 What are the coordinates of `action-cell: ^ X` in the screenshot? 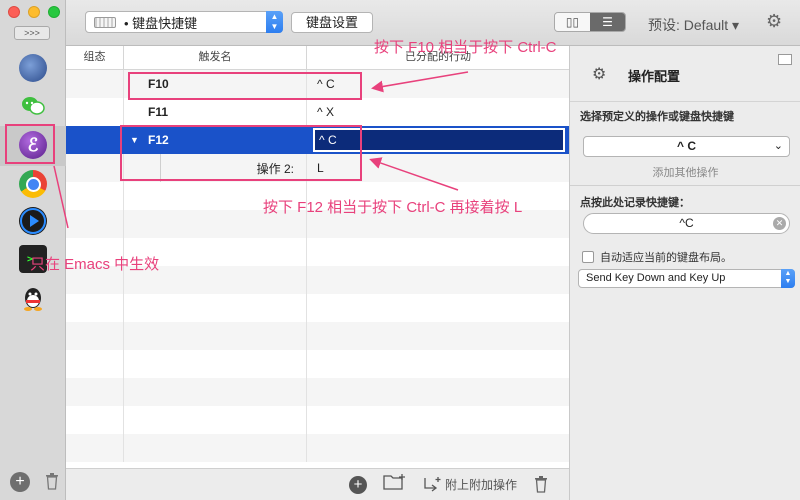 It's located at (325, 112).